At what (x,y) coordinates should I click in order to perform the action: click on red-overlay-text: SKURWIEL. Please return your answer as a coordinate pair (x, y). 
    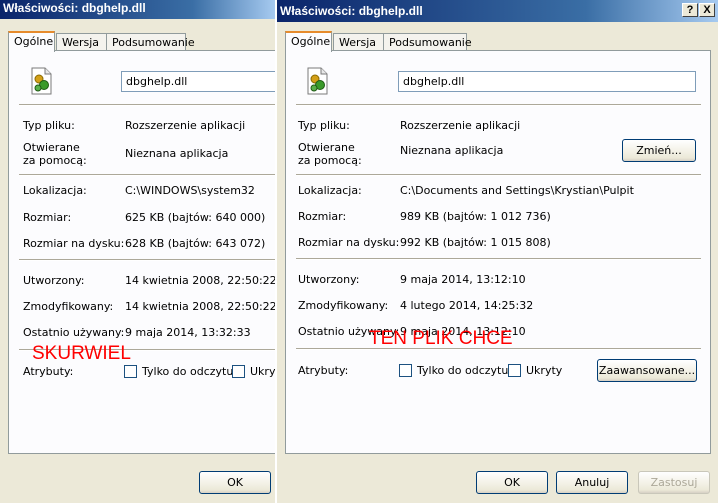
    Looking at the image, I should click on (81, 353).